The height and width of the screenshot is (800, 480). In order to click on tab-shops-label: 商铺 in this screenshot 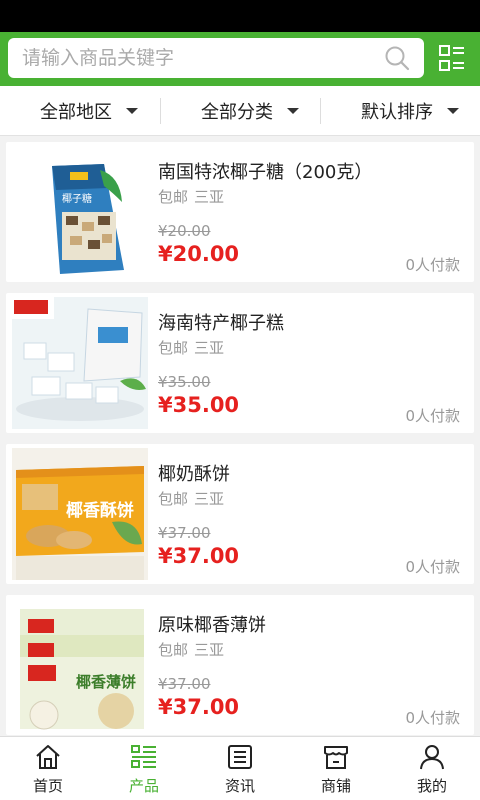, I will do `click(335, 786)`.